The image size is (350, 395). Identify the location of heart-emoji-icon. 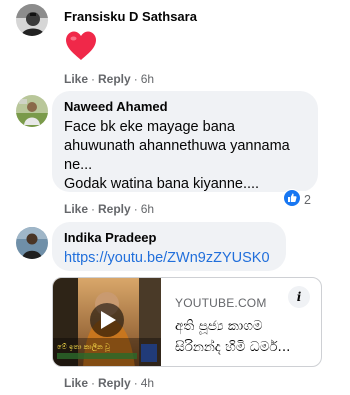
(81, 48).